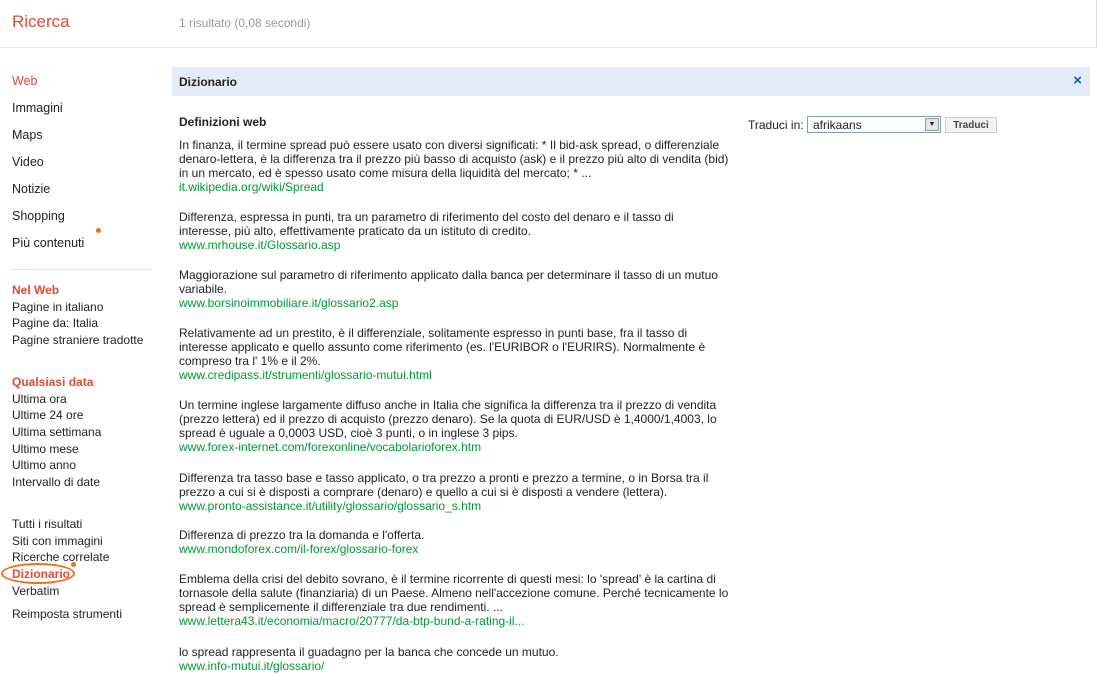 The image size is (1097, 675). Describe the element at coordinates (39, 399) in the screenshot. I see `option-last-hour: Ultima ora` at that location.